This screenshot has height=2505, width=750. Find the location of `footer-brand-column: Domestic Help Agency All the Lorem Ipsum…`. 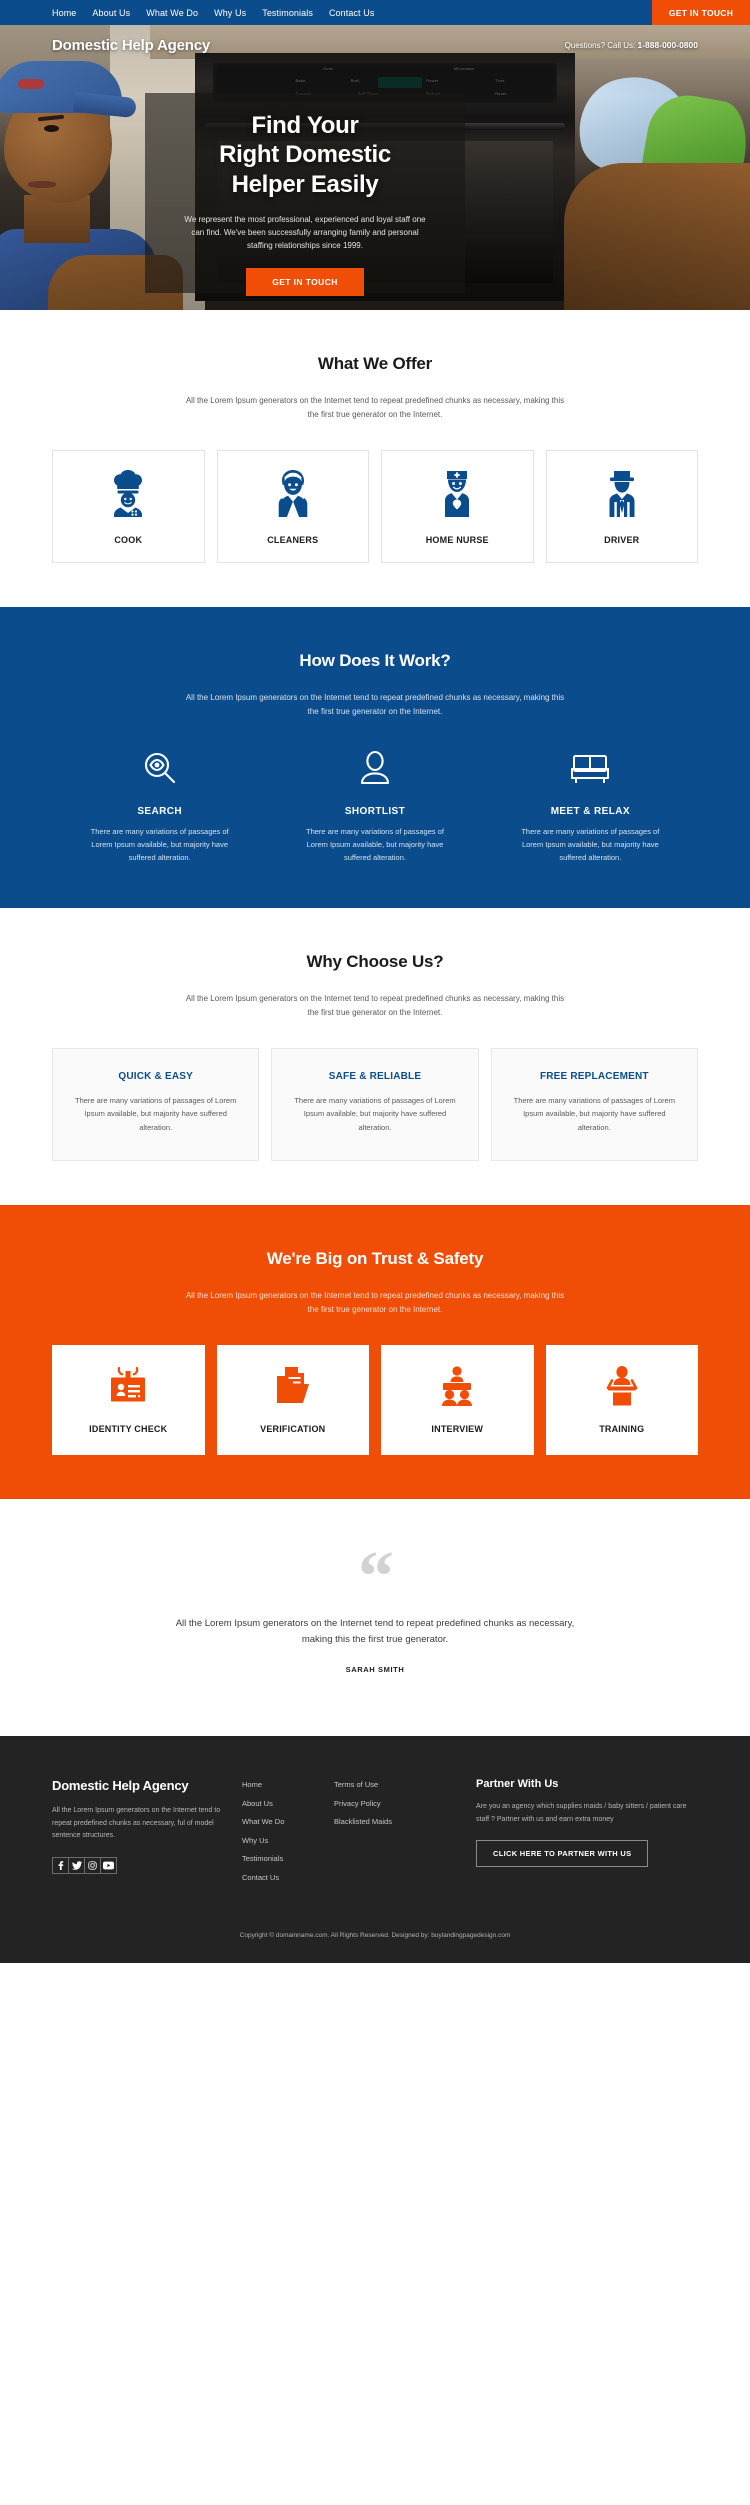

footer-brand-column: Domestic Help Agency All the Lorem Ipsum… is located at coordinates (142, 1835).